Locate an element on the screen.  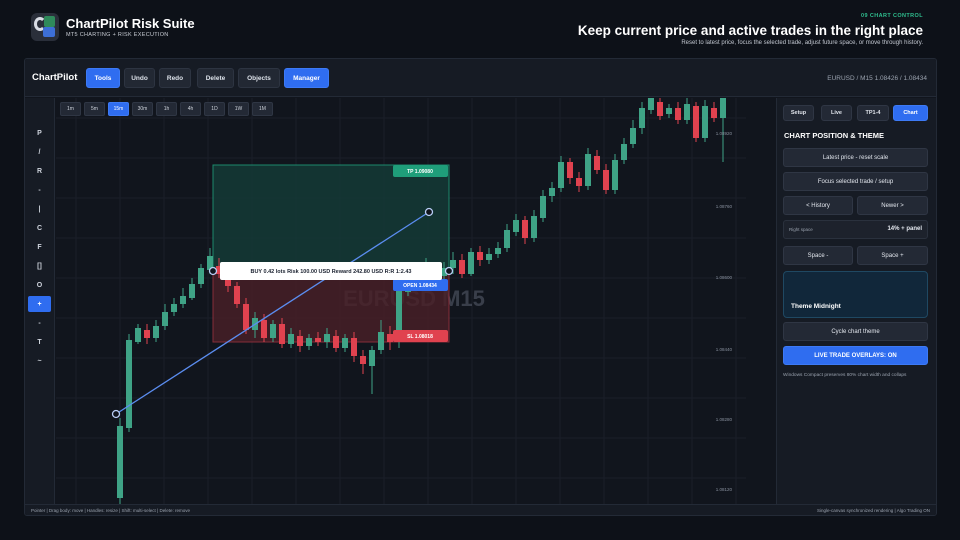
focus-trade-button: Focus selected trade / setup is located at coordinates (855, 181).